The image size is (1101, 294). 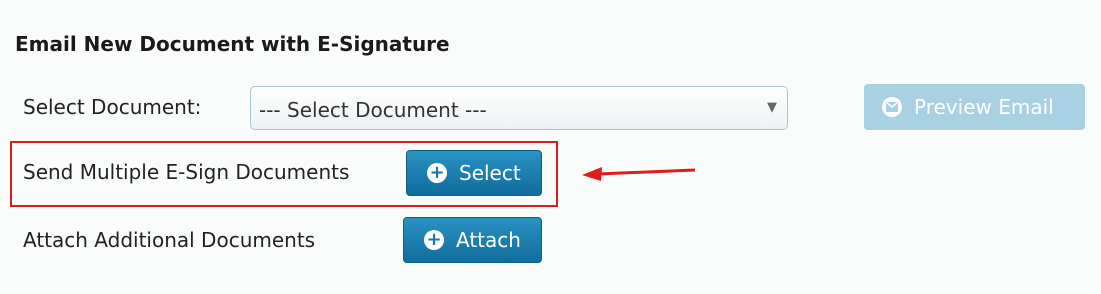 I want to click on chevron-down-icon: ▼, so click(x=772, y=107).